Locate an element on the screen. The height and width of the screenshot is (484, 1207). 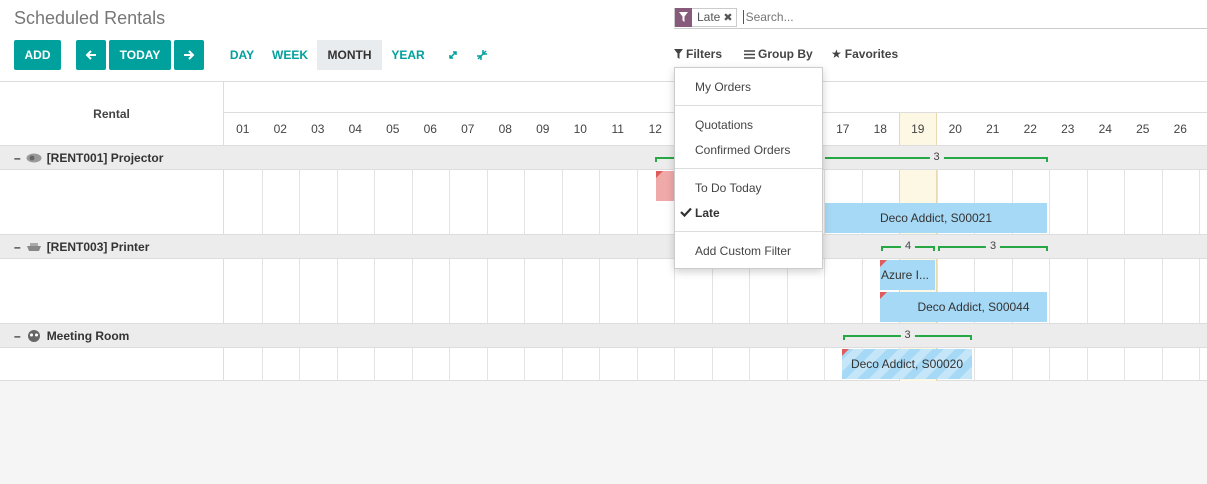
previous-button is located at coordinates (91, 55).